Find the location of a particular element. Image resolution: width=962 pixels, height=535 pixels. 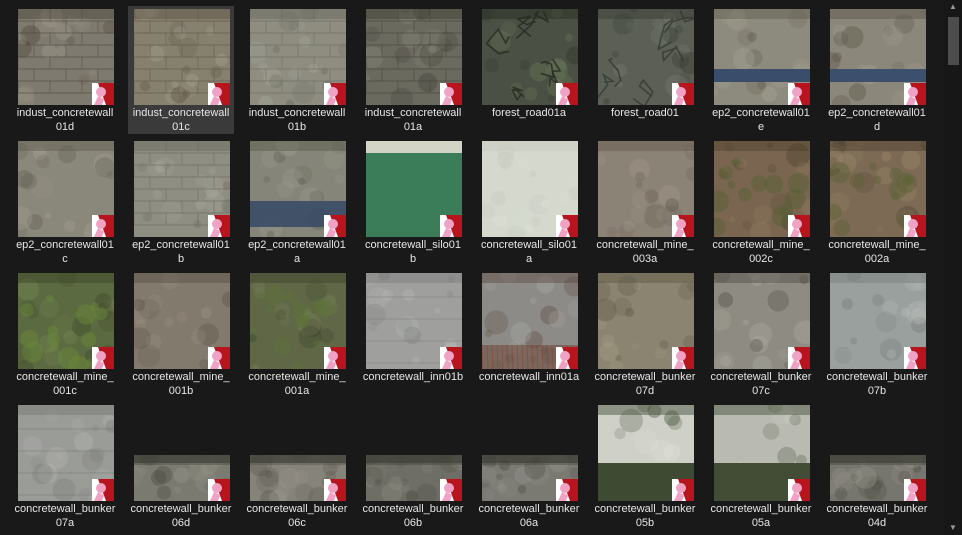

texture-item: indust_concretewall01d is located at coordinates (65, 70).